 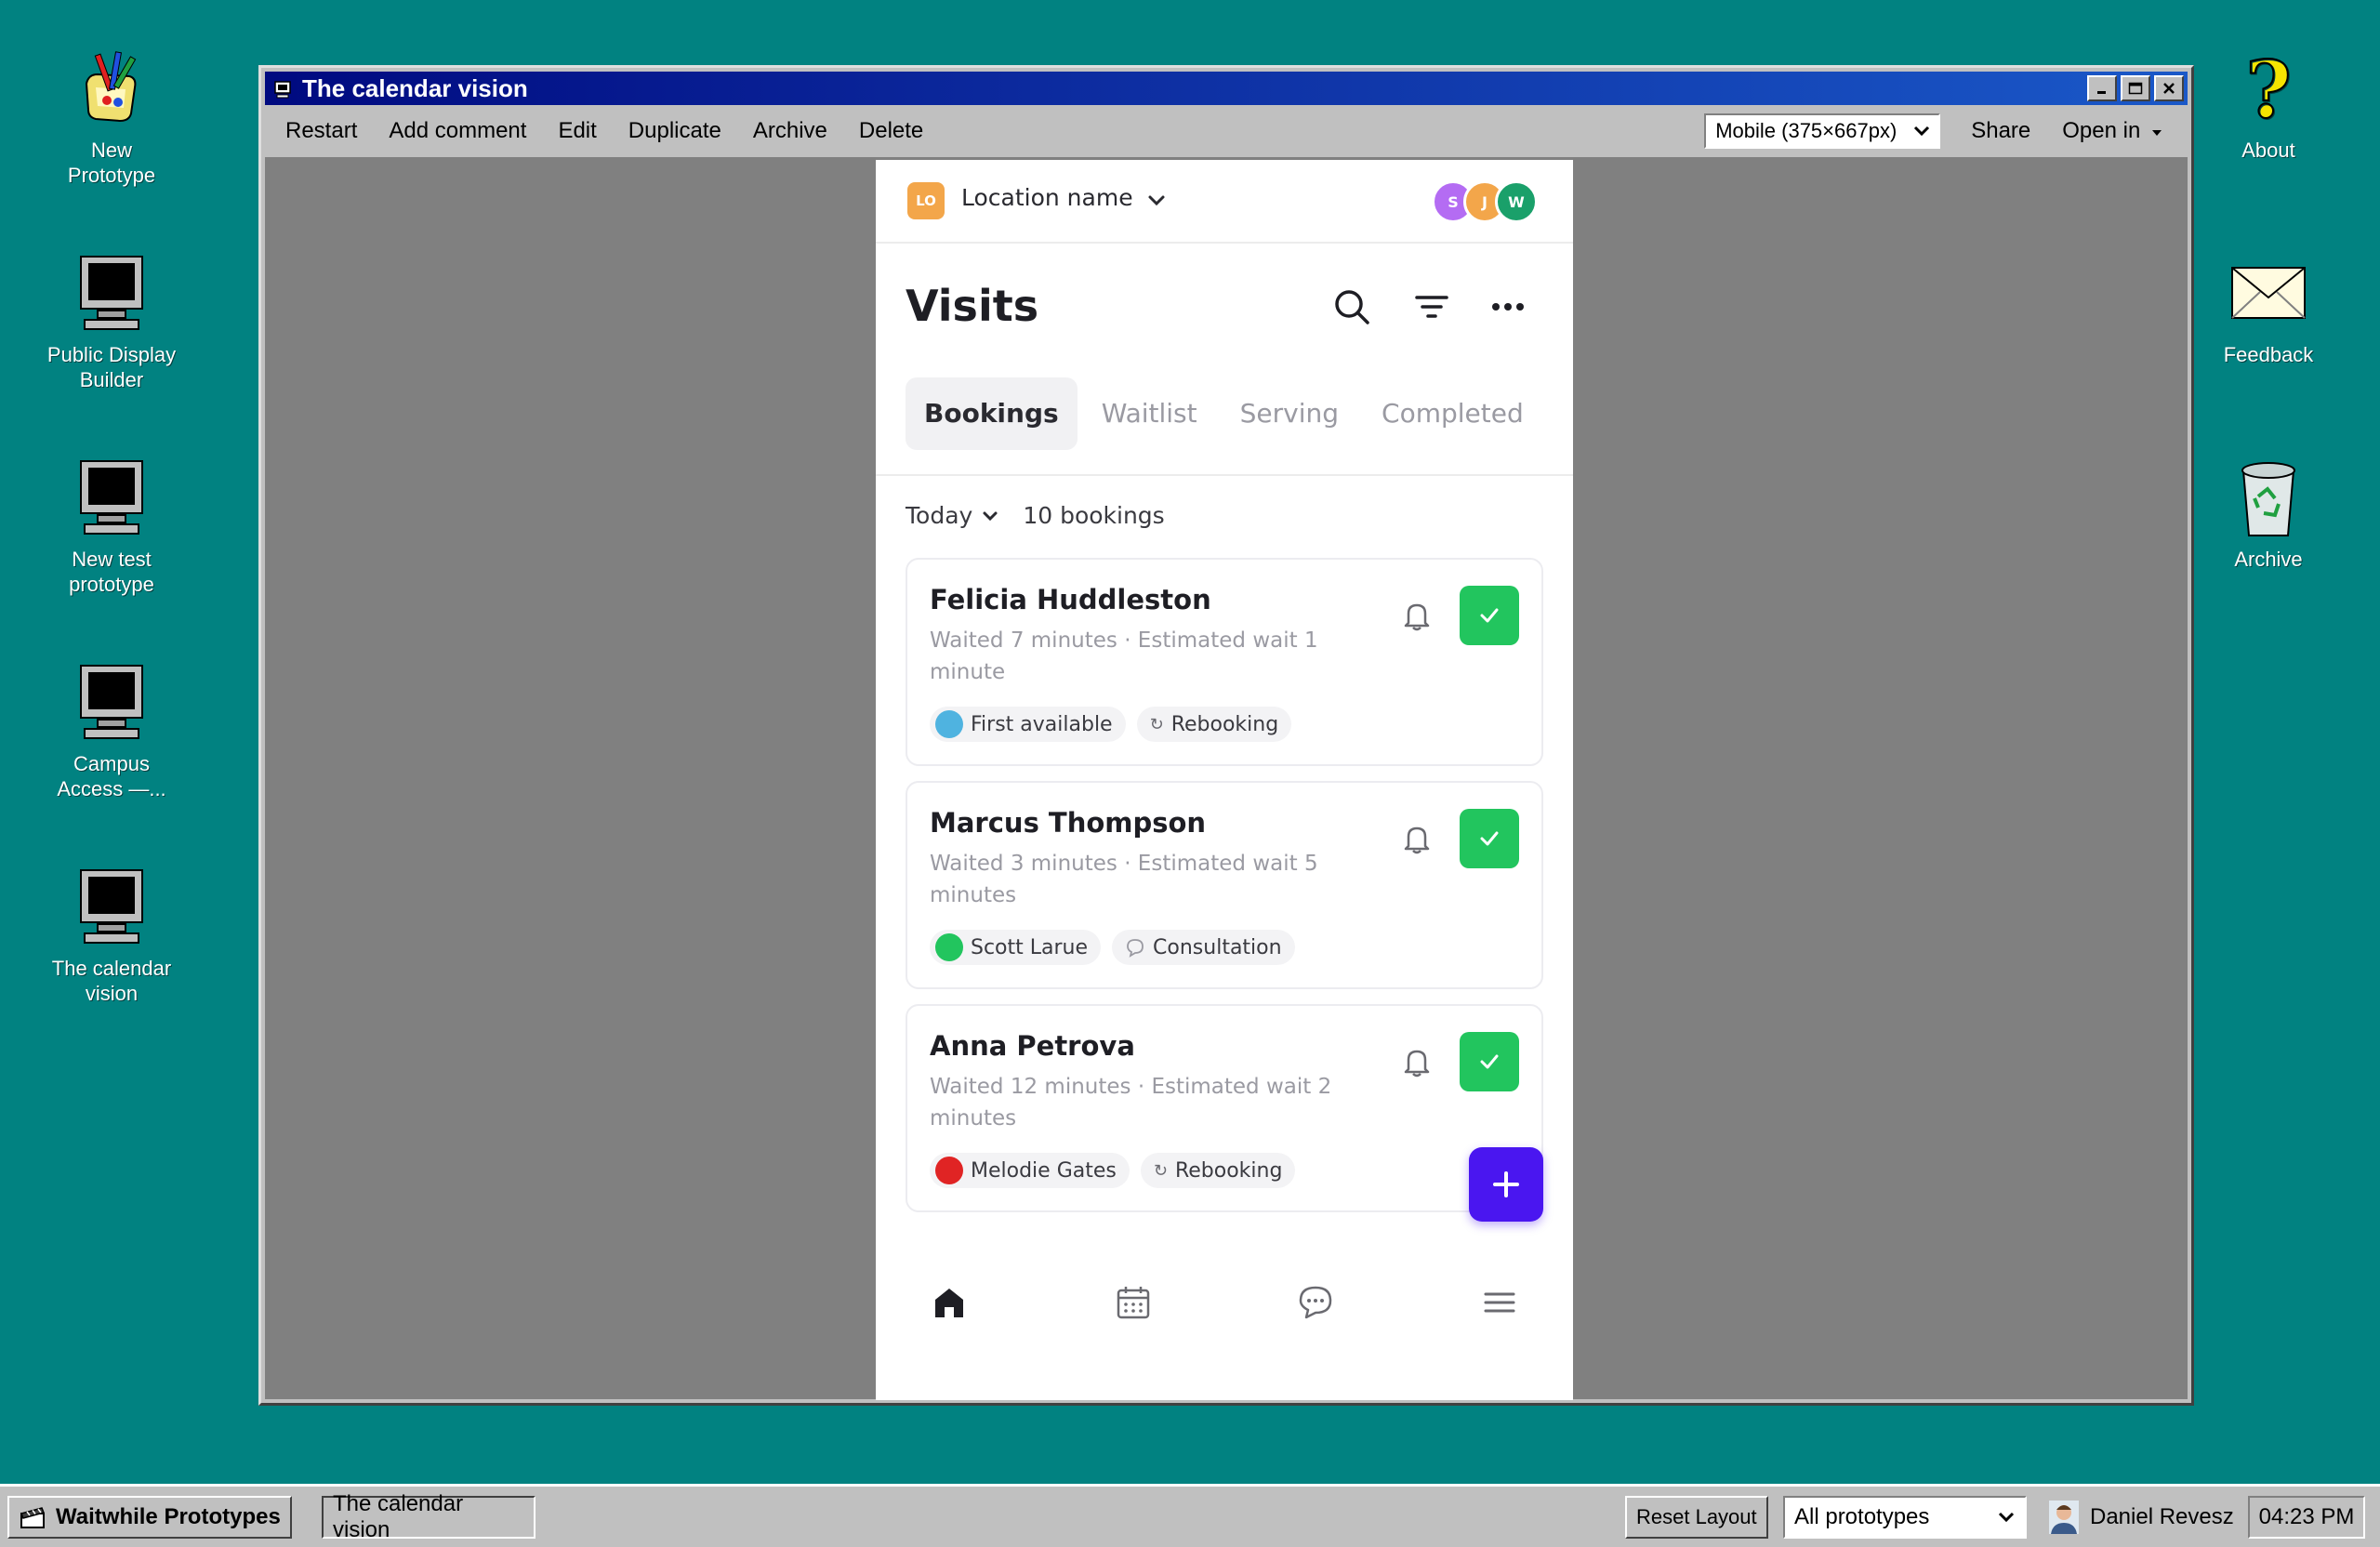 What do you see at coordinates (949, 1170) in the screenshot?
I see `staff-color-dot` at bounding box center [949, 1170].